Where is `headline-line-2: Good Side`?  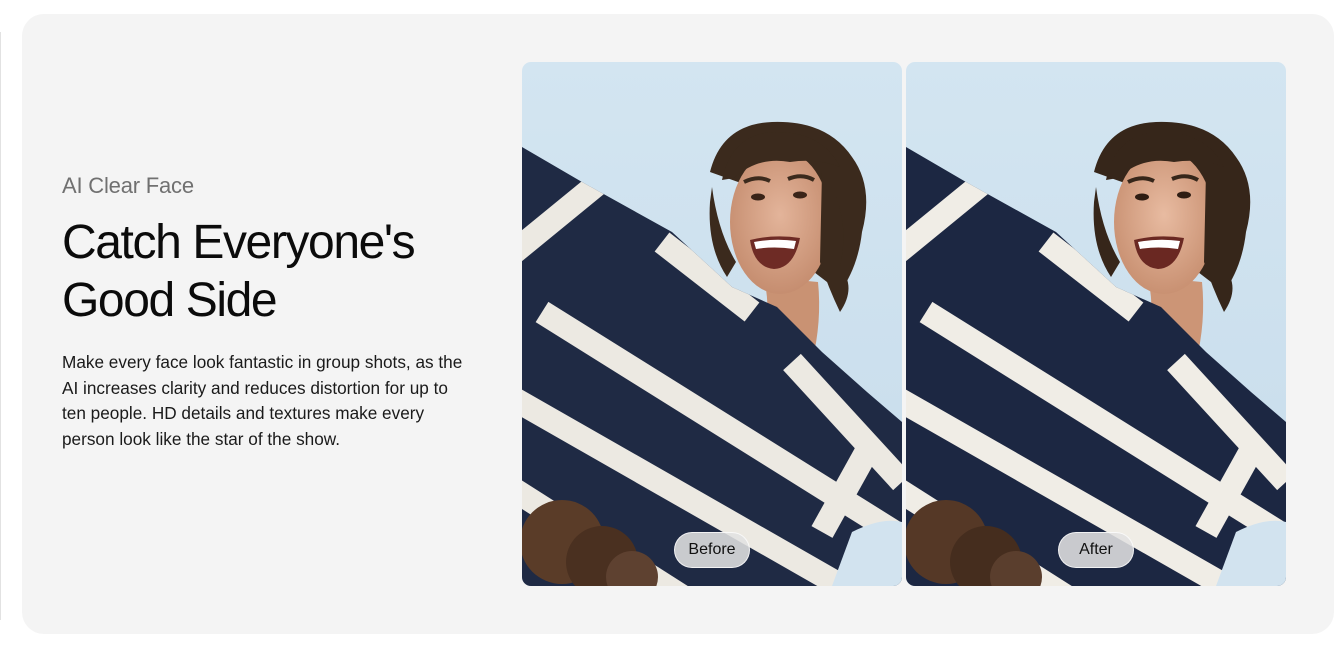
headline-line-2: Good Side is located at coordinates (170, 300).